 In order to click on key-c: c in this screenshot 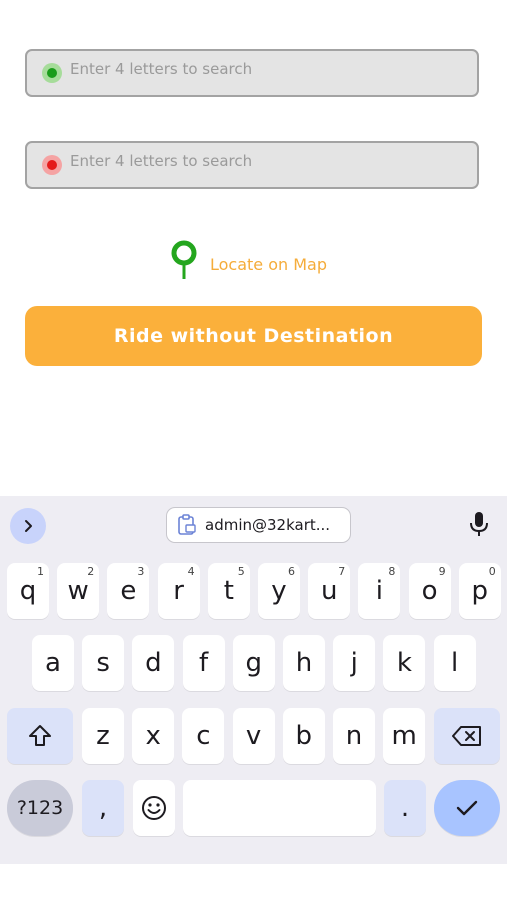, I will do `click(203, 736)`.